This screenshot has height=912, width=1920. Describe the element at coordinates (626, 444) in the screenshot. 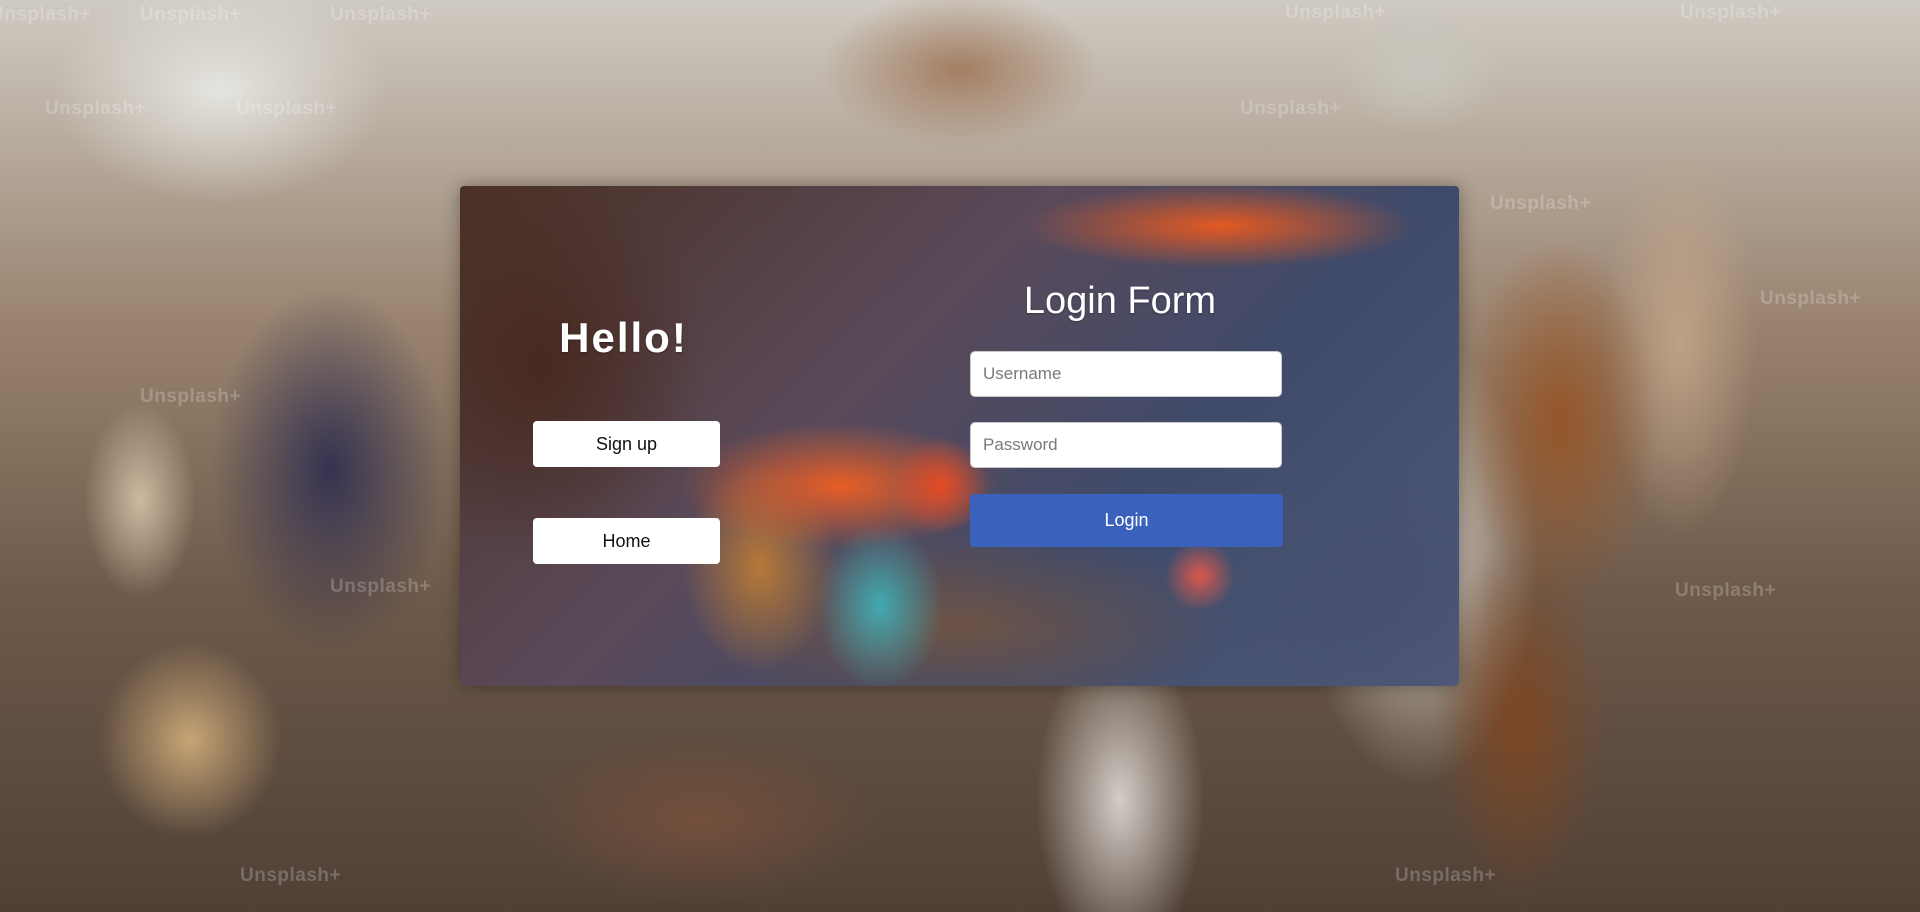

I see `signup-button: Sign up` at that location.